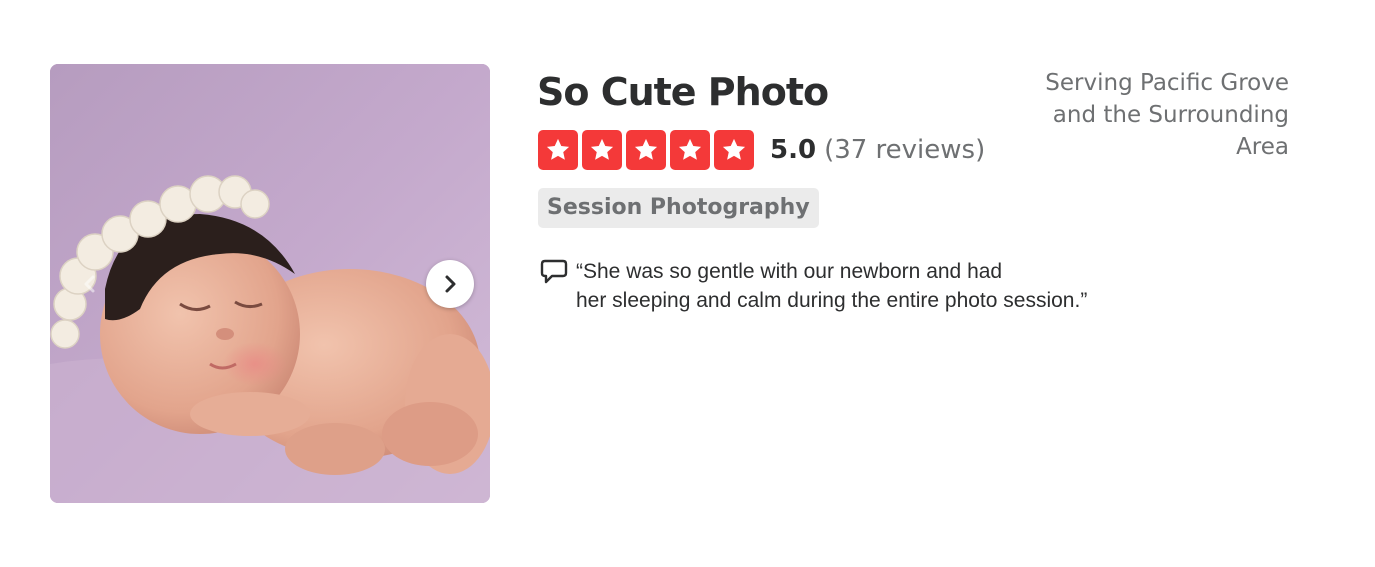 This screenshot has width=1375, height=567. I want to click on carousel-previous-button, so click(90, 284).